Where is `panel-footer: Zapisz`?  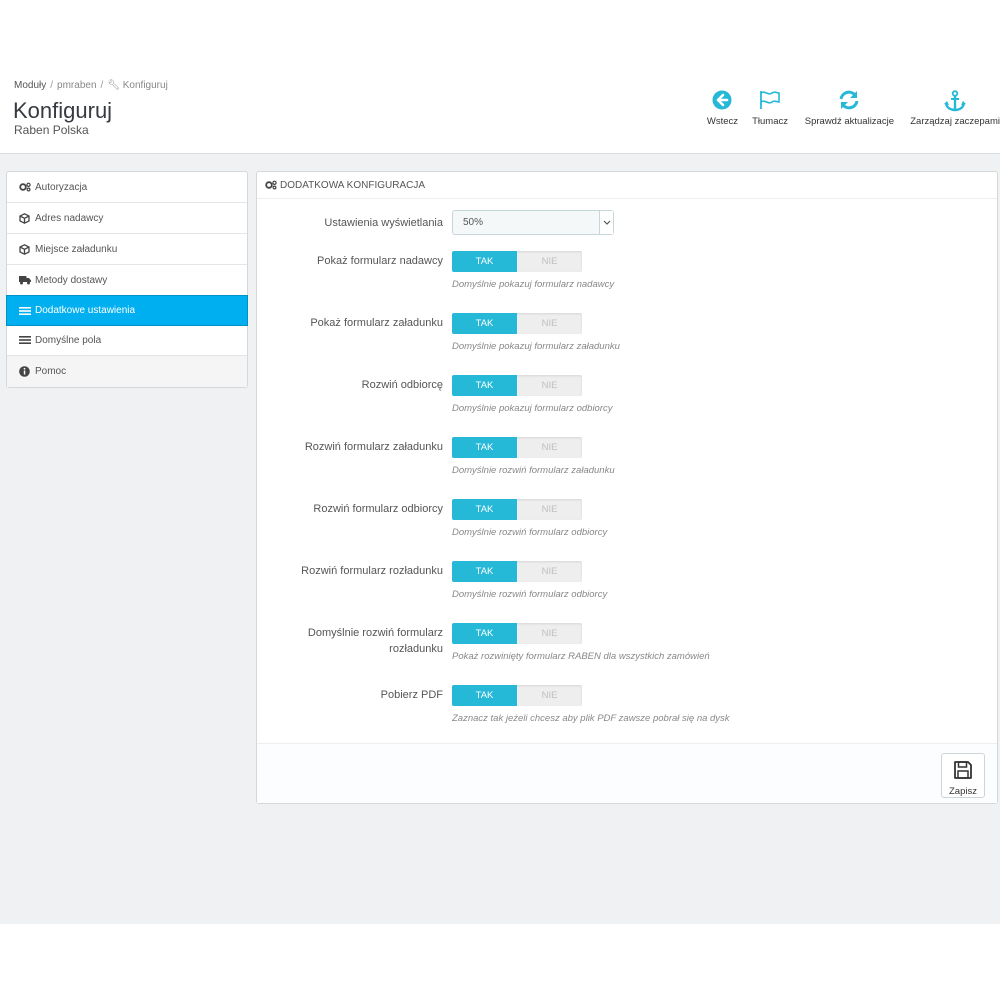
panel-footer: Zapisz is located at coordinates (627, 773).